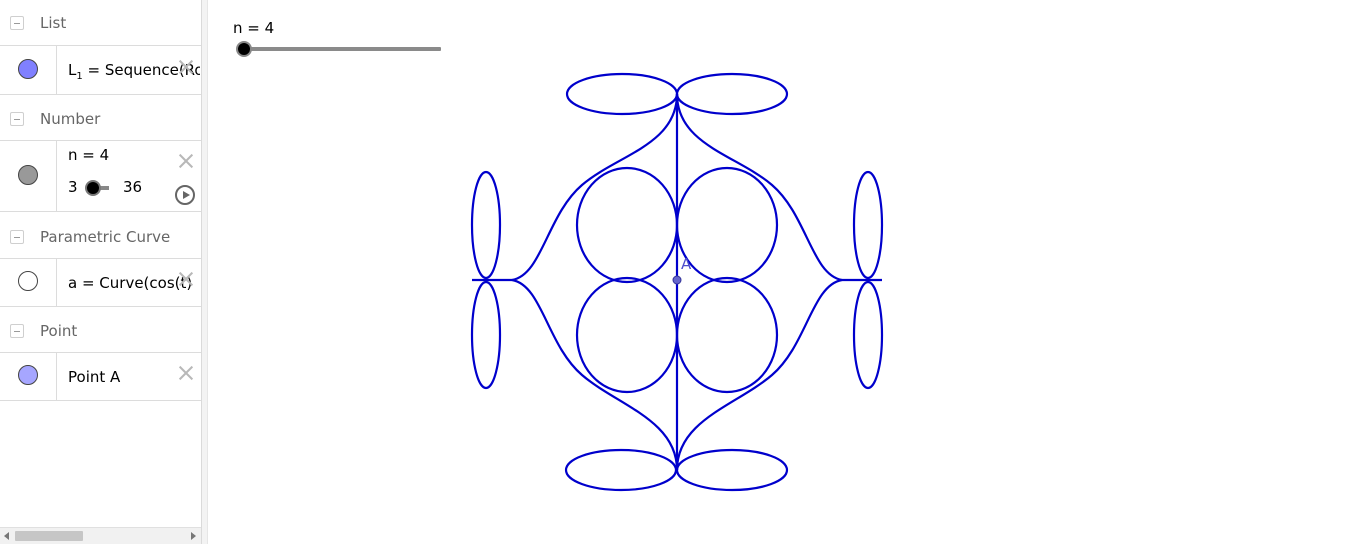  What do you see at coordinates (73, 187) in the screenshot?
I see `slider-min-label: 3` at bounding box center [73, 187].